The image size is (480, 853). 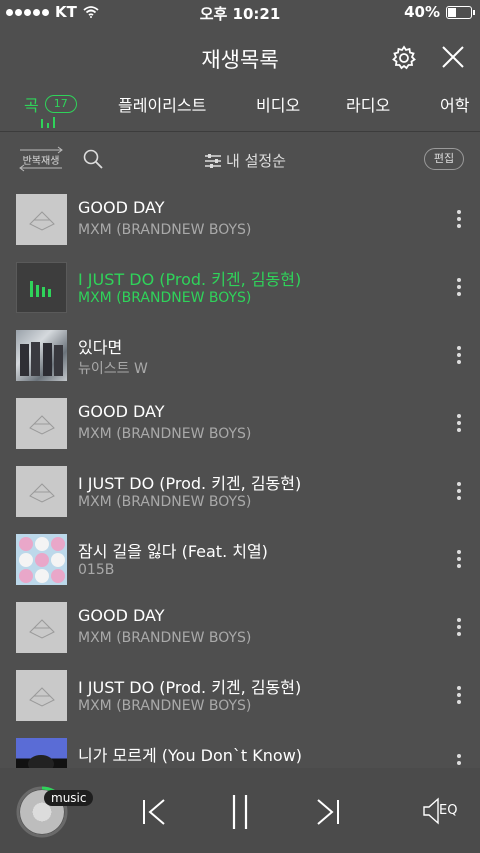 What do you see at coordinates (453, 57) in the screenshot?
I see `close-icon` at bounding box center [453, 57].